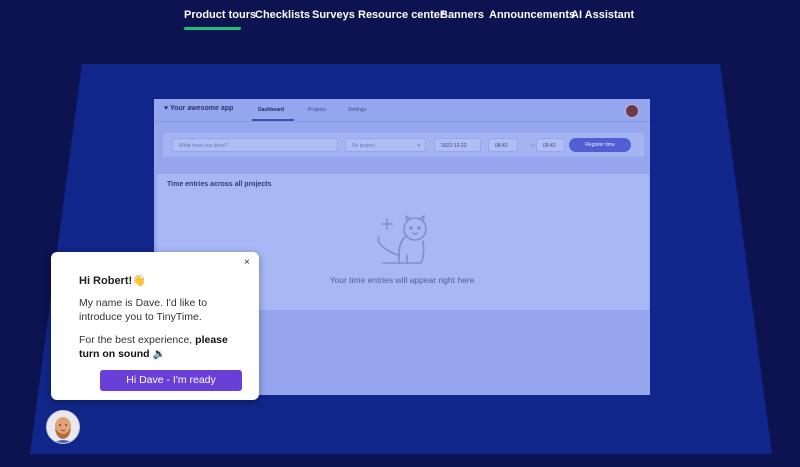 Image resolution: width=800 pixels, height=467 pixels. Describe the element at coordinates (402, 239) in the screenshot. I see `cat-empty-state-icon` at that location.